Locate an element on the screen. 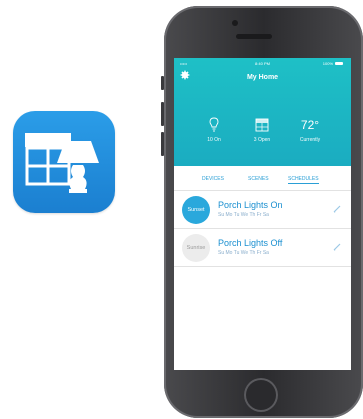  trigger-badge: Sunrise is located at coordinates (196, 248).